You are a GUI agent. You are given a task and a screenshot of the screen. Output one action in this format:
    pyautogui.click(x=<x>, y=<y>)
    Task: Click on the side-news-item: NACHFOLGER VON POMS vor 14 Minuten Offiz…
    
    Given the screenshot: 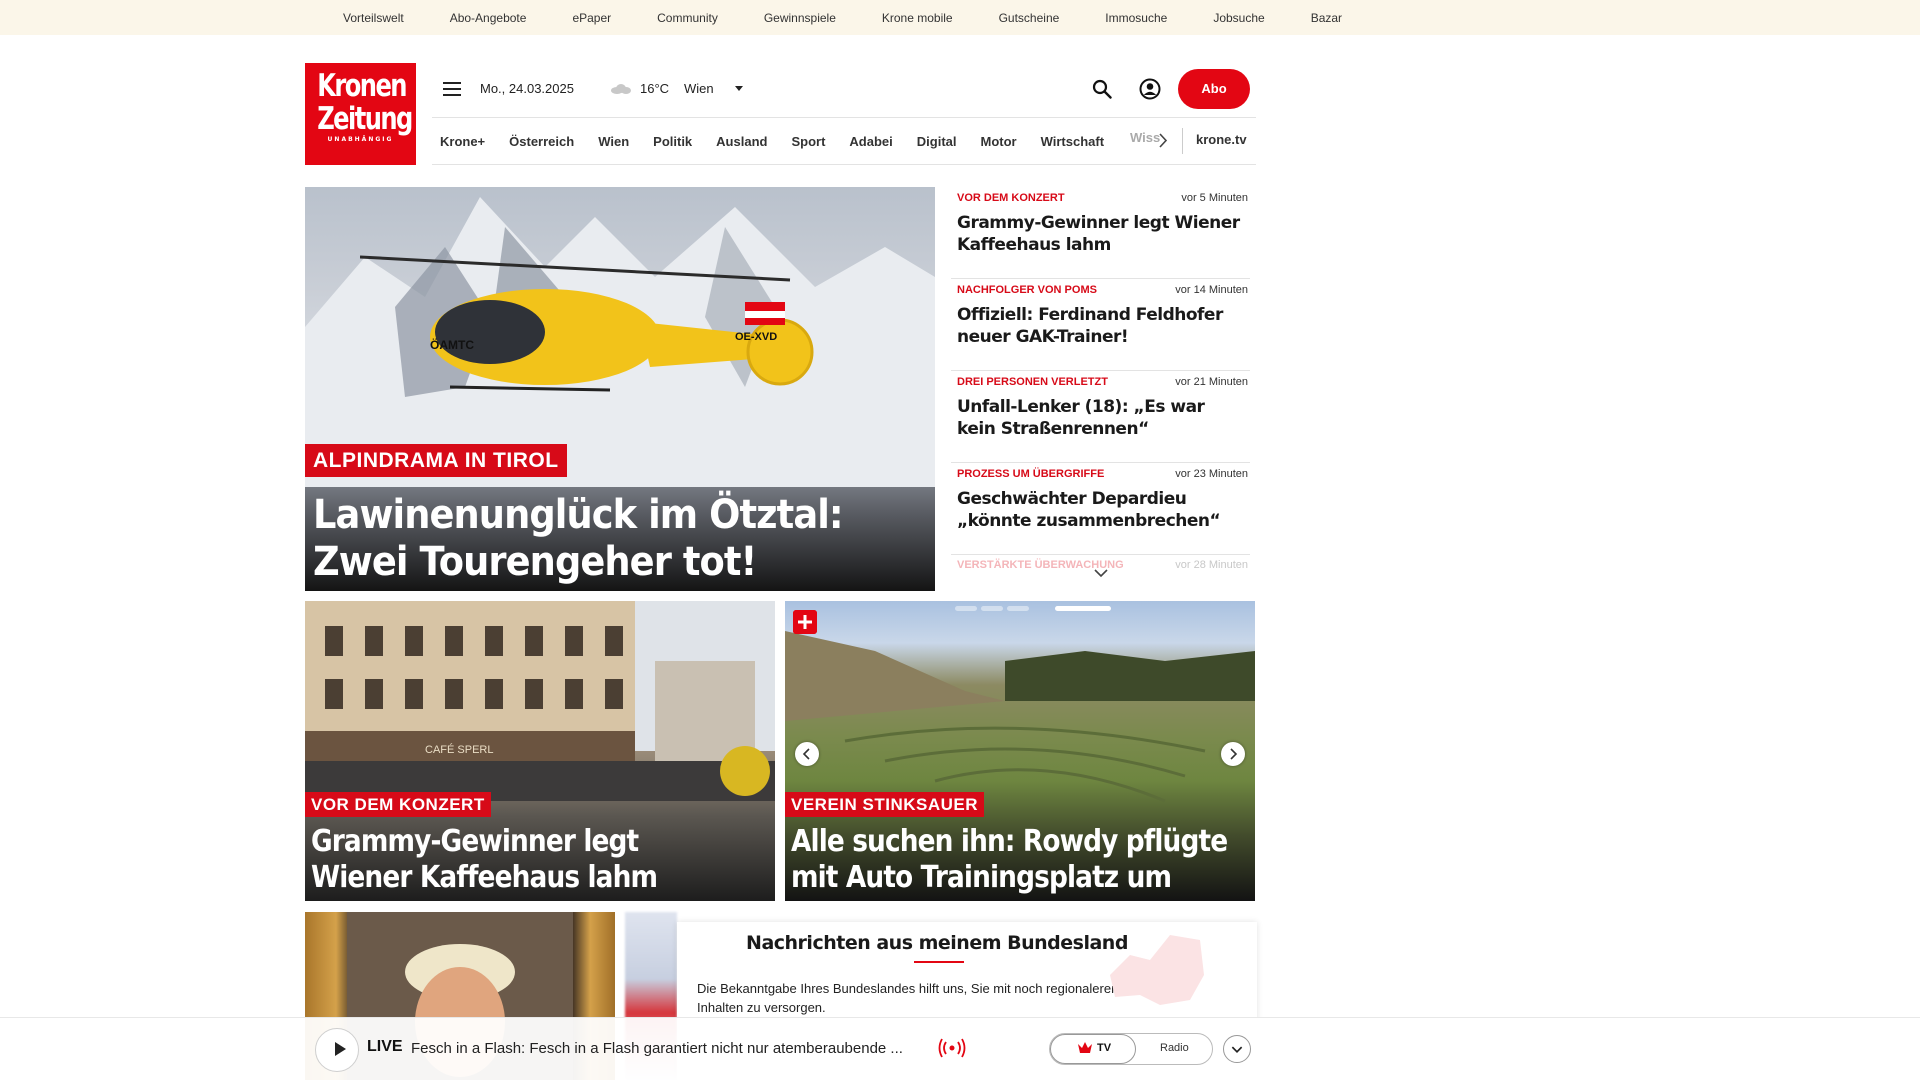 What is the action you would take?
    pyautogui.click(x=1100, y=325)
    